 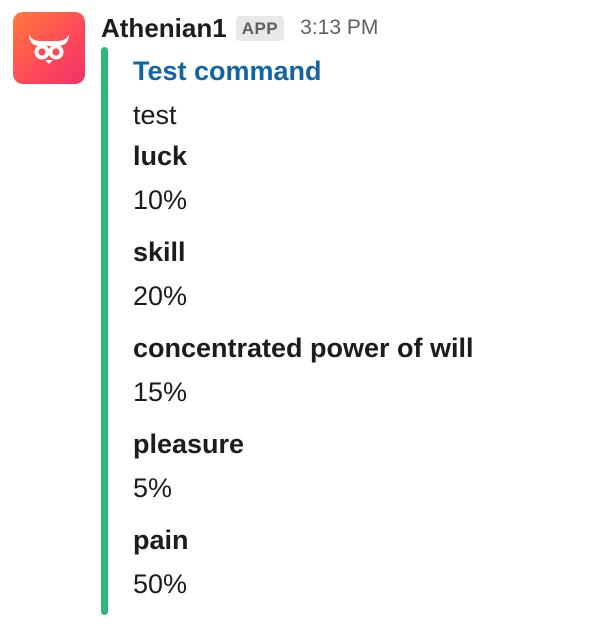 I want to click on attachment-field: concentrated power of will 15%, so click(x=363, y=376).